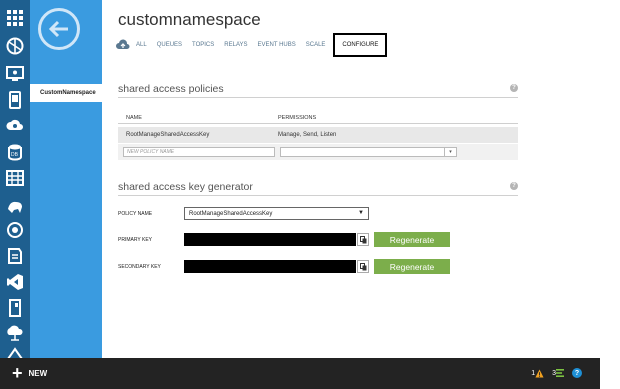 Image resolution: width=620 pixels, height=389 pixels. I want to click on table-header: NAME PERMISSIONS, so click(318, 118).